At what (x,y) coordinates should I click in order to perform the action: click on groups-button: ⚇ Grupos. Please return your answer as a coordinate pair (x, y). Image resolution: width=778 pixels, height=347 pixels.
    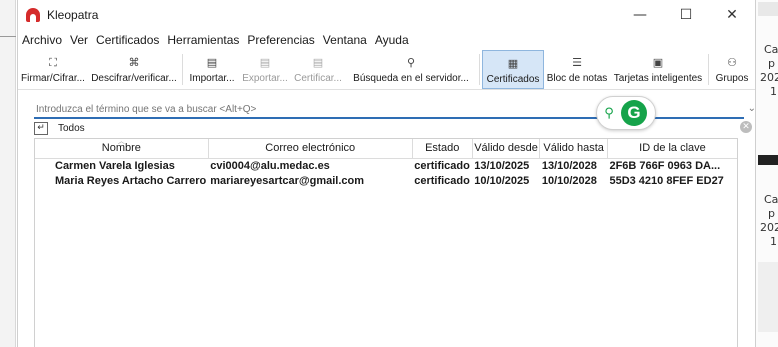
    Looking at the image, I should click on (732, 69).